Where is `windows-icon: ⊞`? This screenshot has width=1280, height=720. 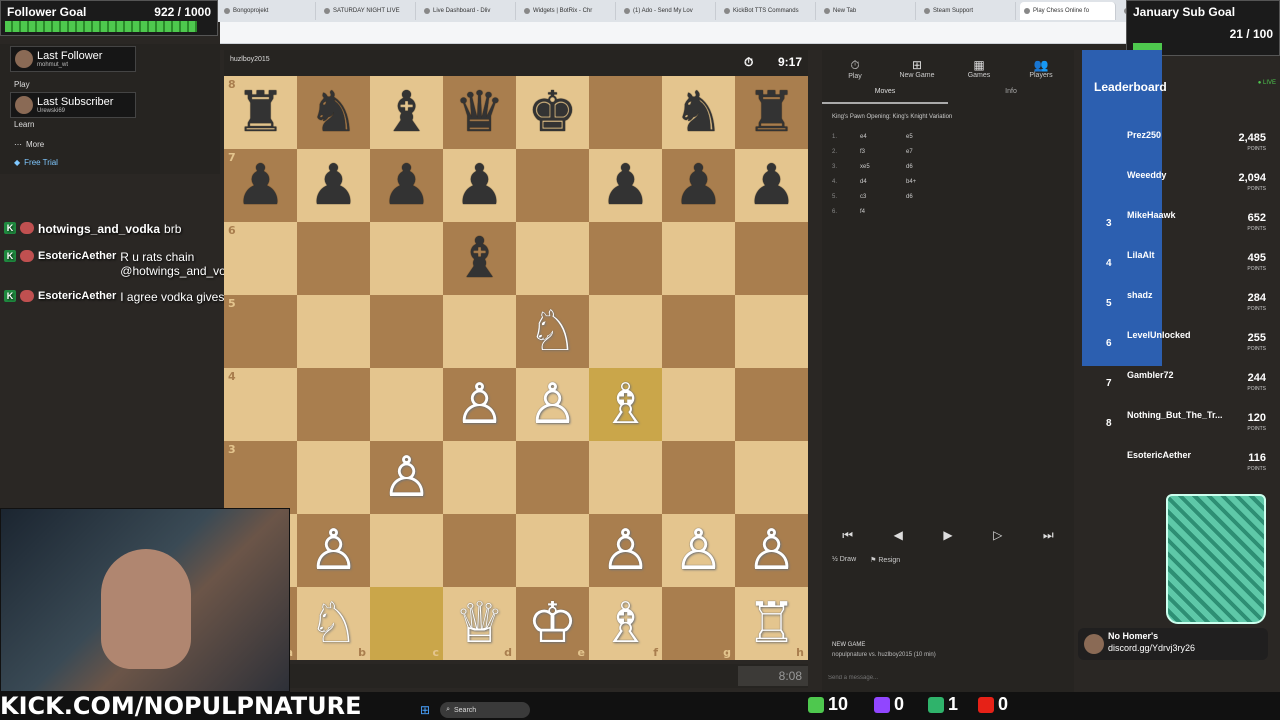
windows-icon: ⊞ is located at coordinates (425, 710).